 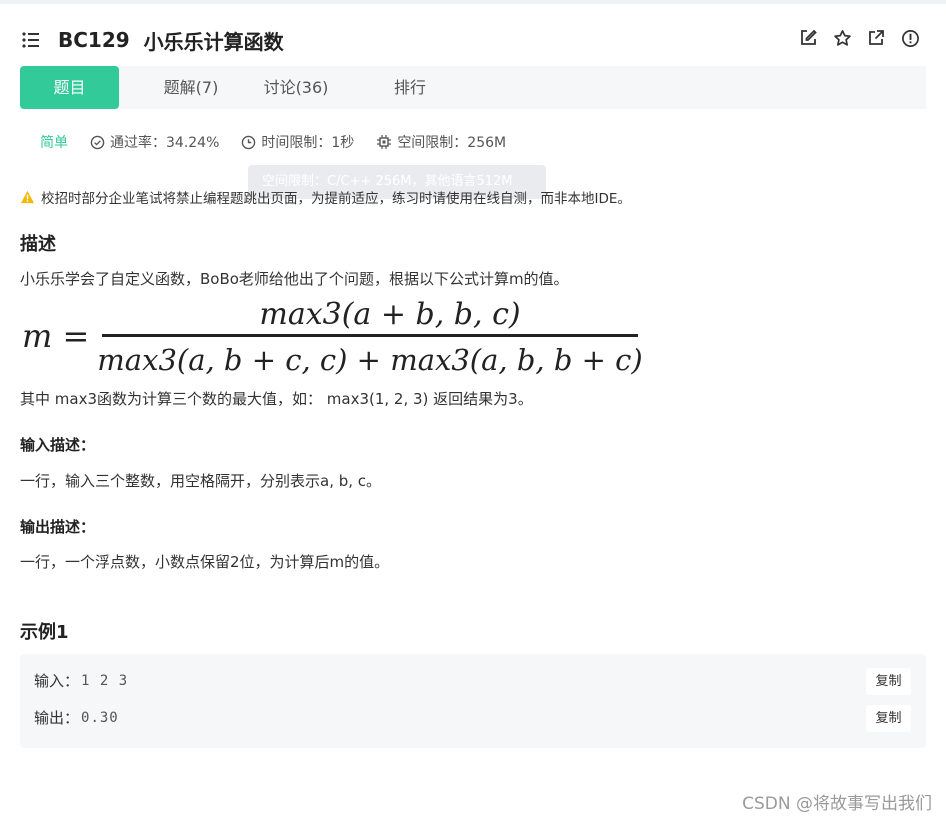 What do you see at coordinates (57, 681) in the screenshot?
I see `example-input-label: 输入：` at bounding box center [57, 681].